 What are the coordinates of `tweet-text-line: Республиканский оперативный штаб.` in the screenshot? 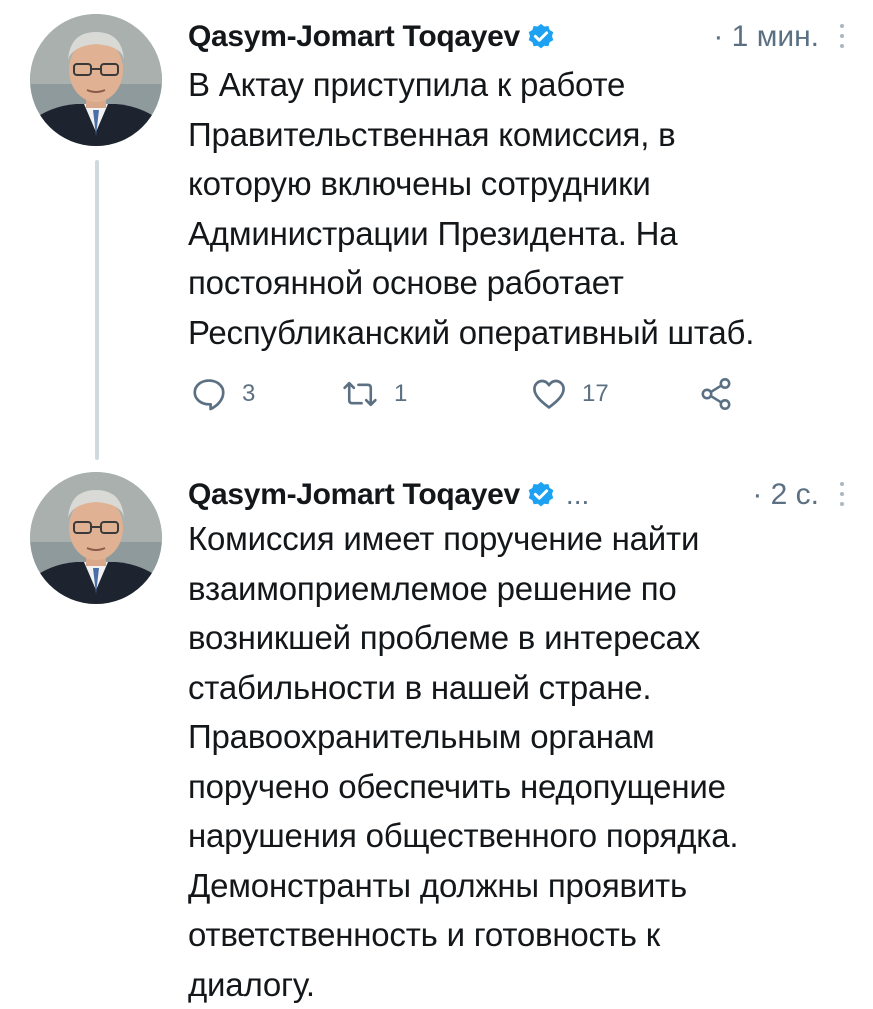 It's located at (520, 333).